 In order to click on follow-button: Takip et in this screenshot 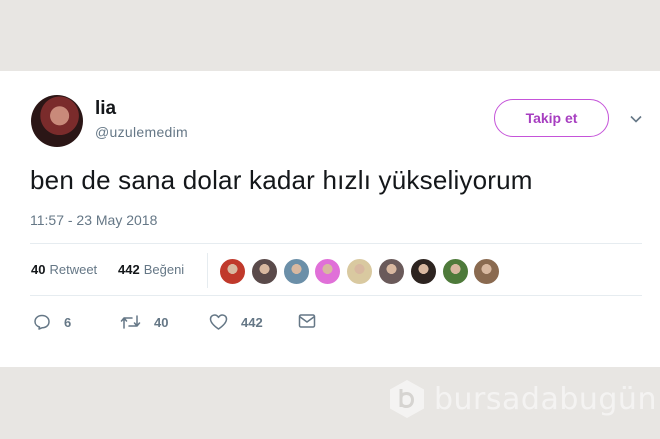, I will do `click(551, 118)`.